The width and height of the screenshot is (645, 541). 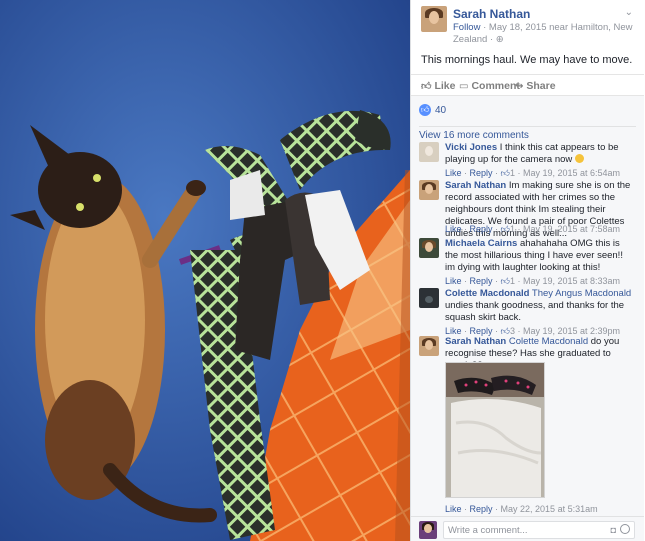 What do you see at coordinates (491, 14) in the screenshot?
I see `poster-name: Sarah Nathan` at bounding box center [491, 14].